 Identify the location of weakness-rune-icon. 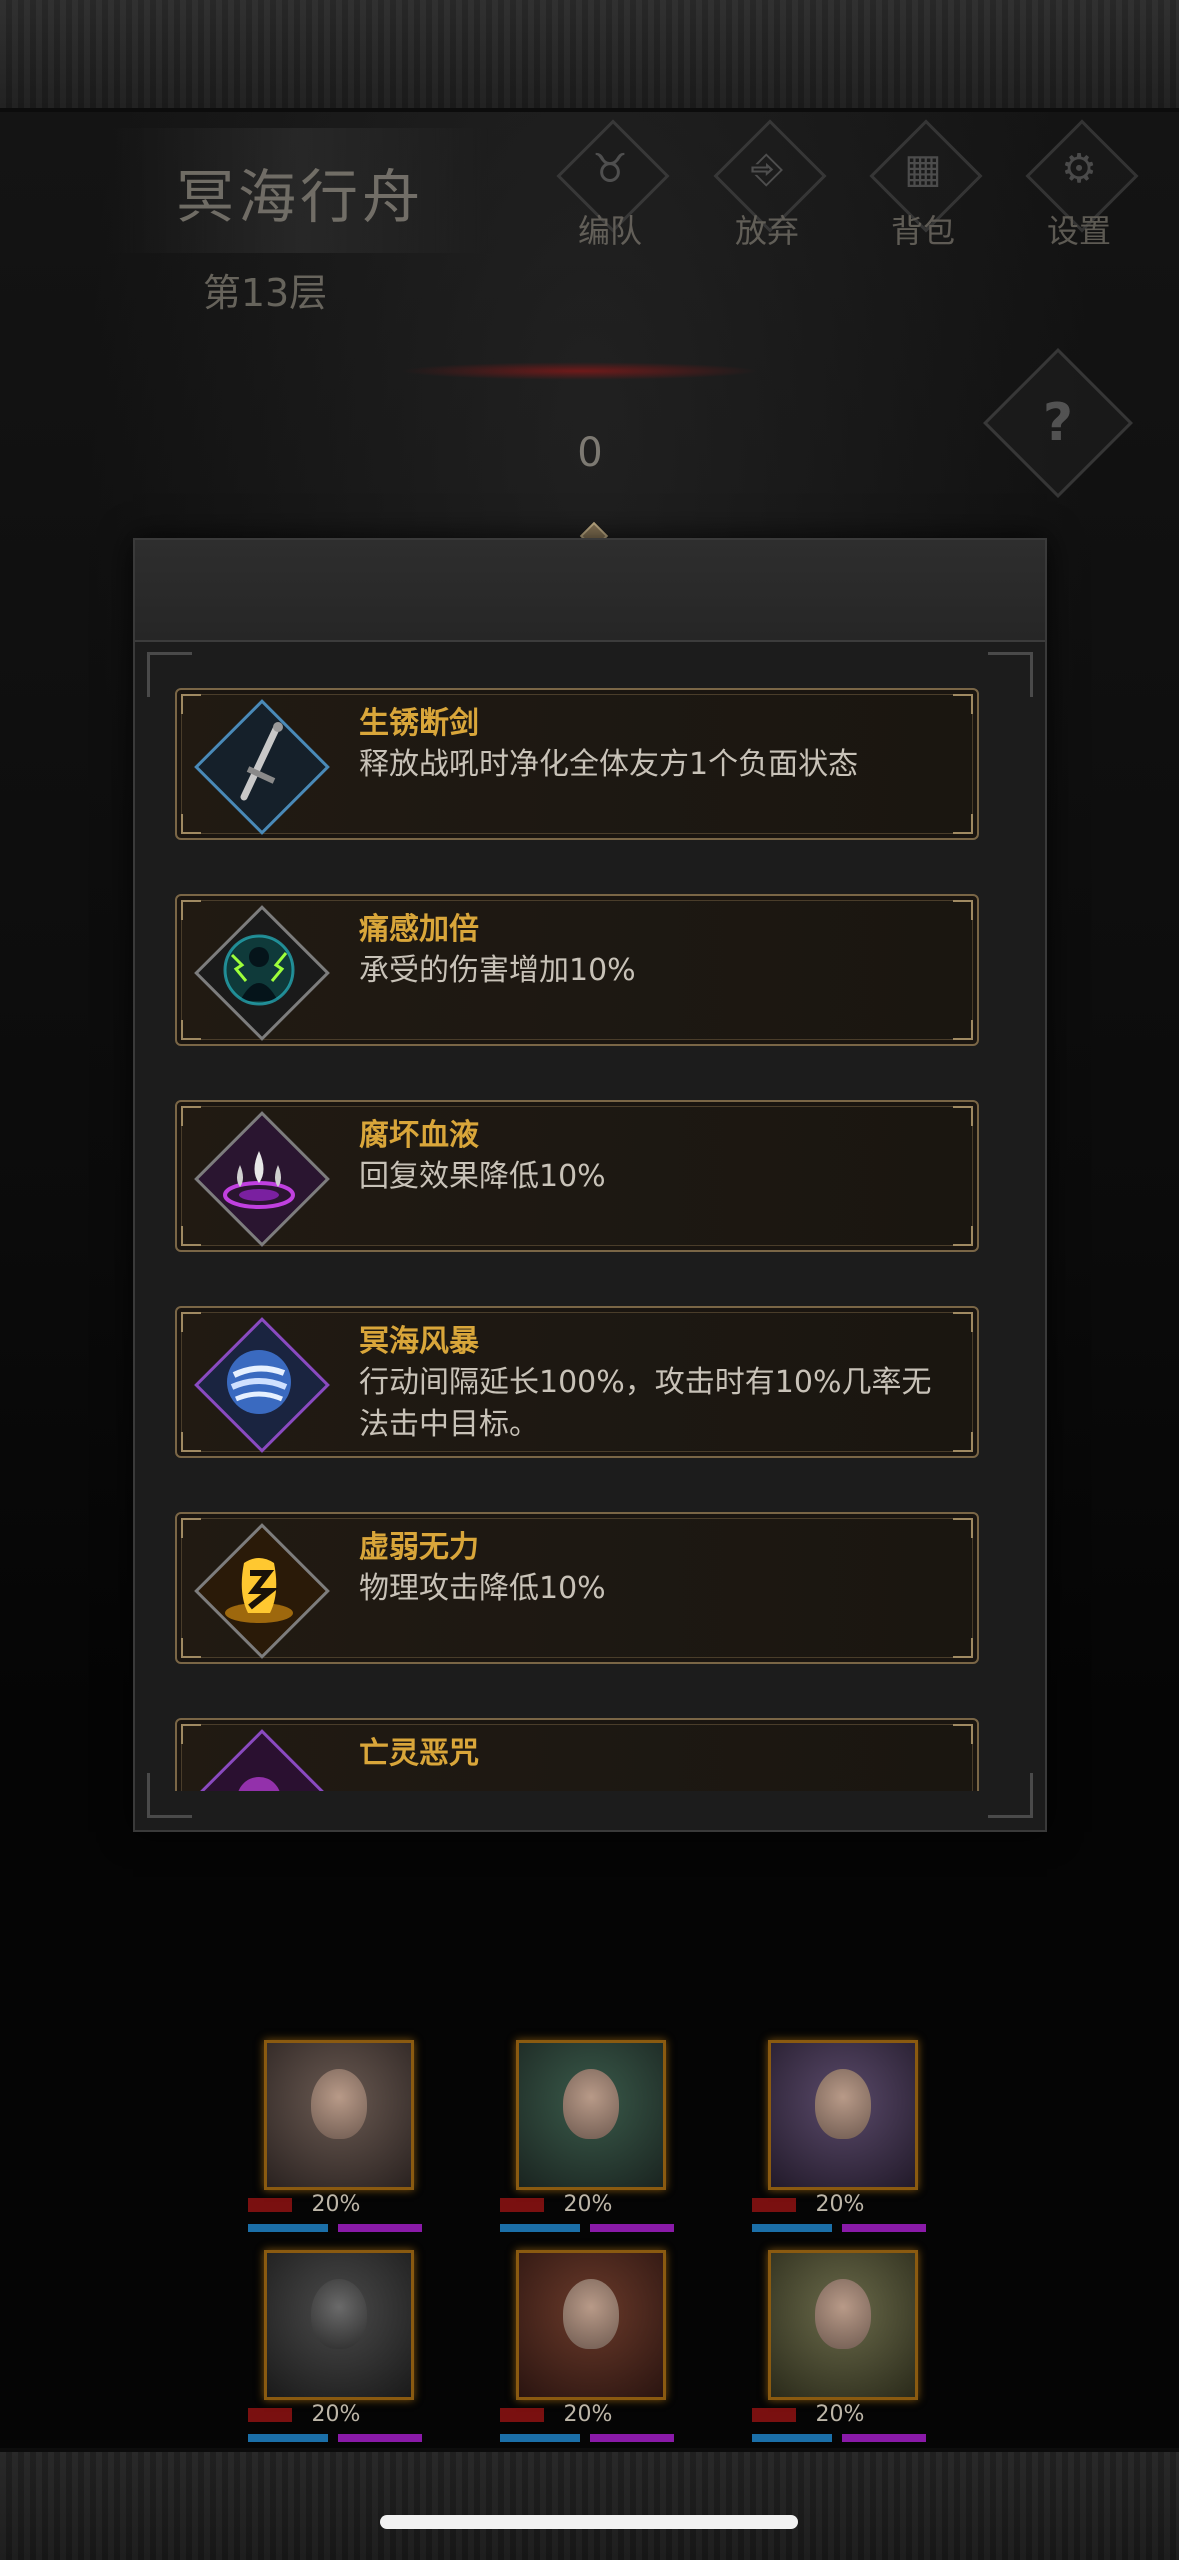
(262, 1591).